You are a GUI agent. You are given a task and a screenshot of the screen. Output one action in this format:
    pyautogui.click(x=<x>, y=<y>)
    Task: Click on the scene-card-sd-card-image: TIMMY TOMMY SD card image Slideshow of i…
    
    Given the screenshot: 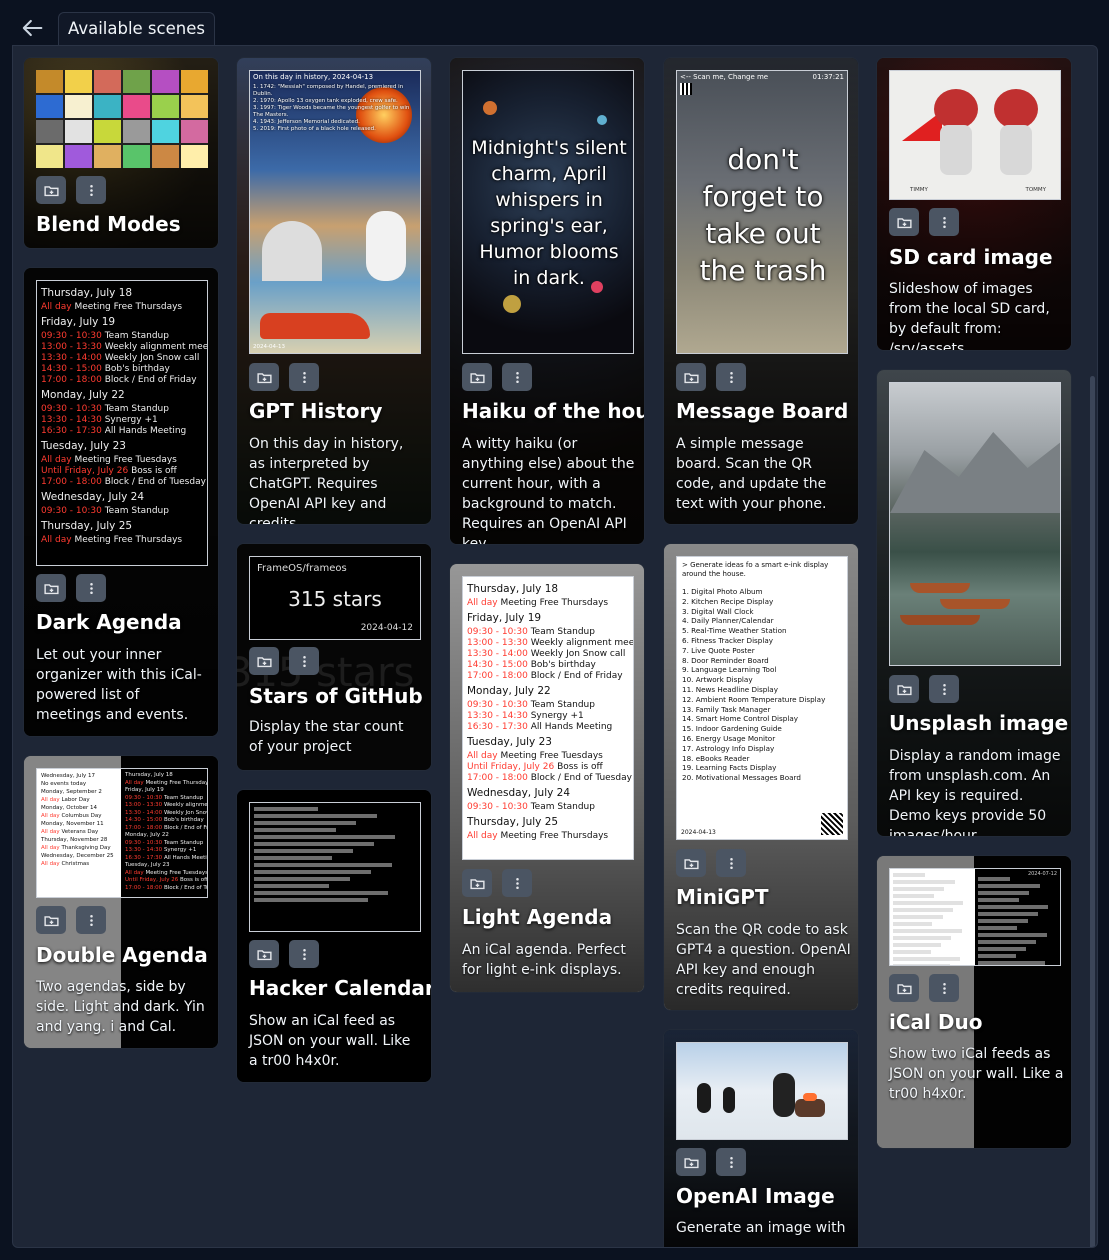 What is the action you would take?
    pyautogui.click(x=974, y=204)
    